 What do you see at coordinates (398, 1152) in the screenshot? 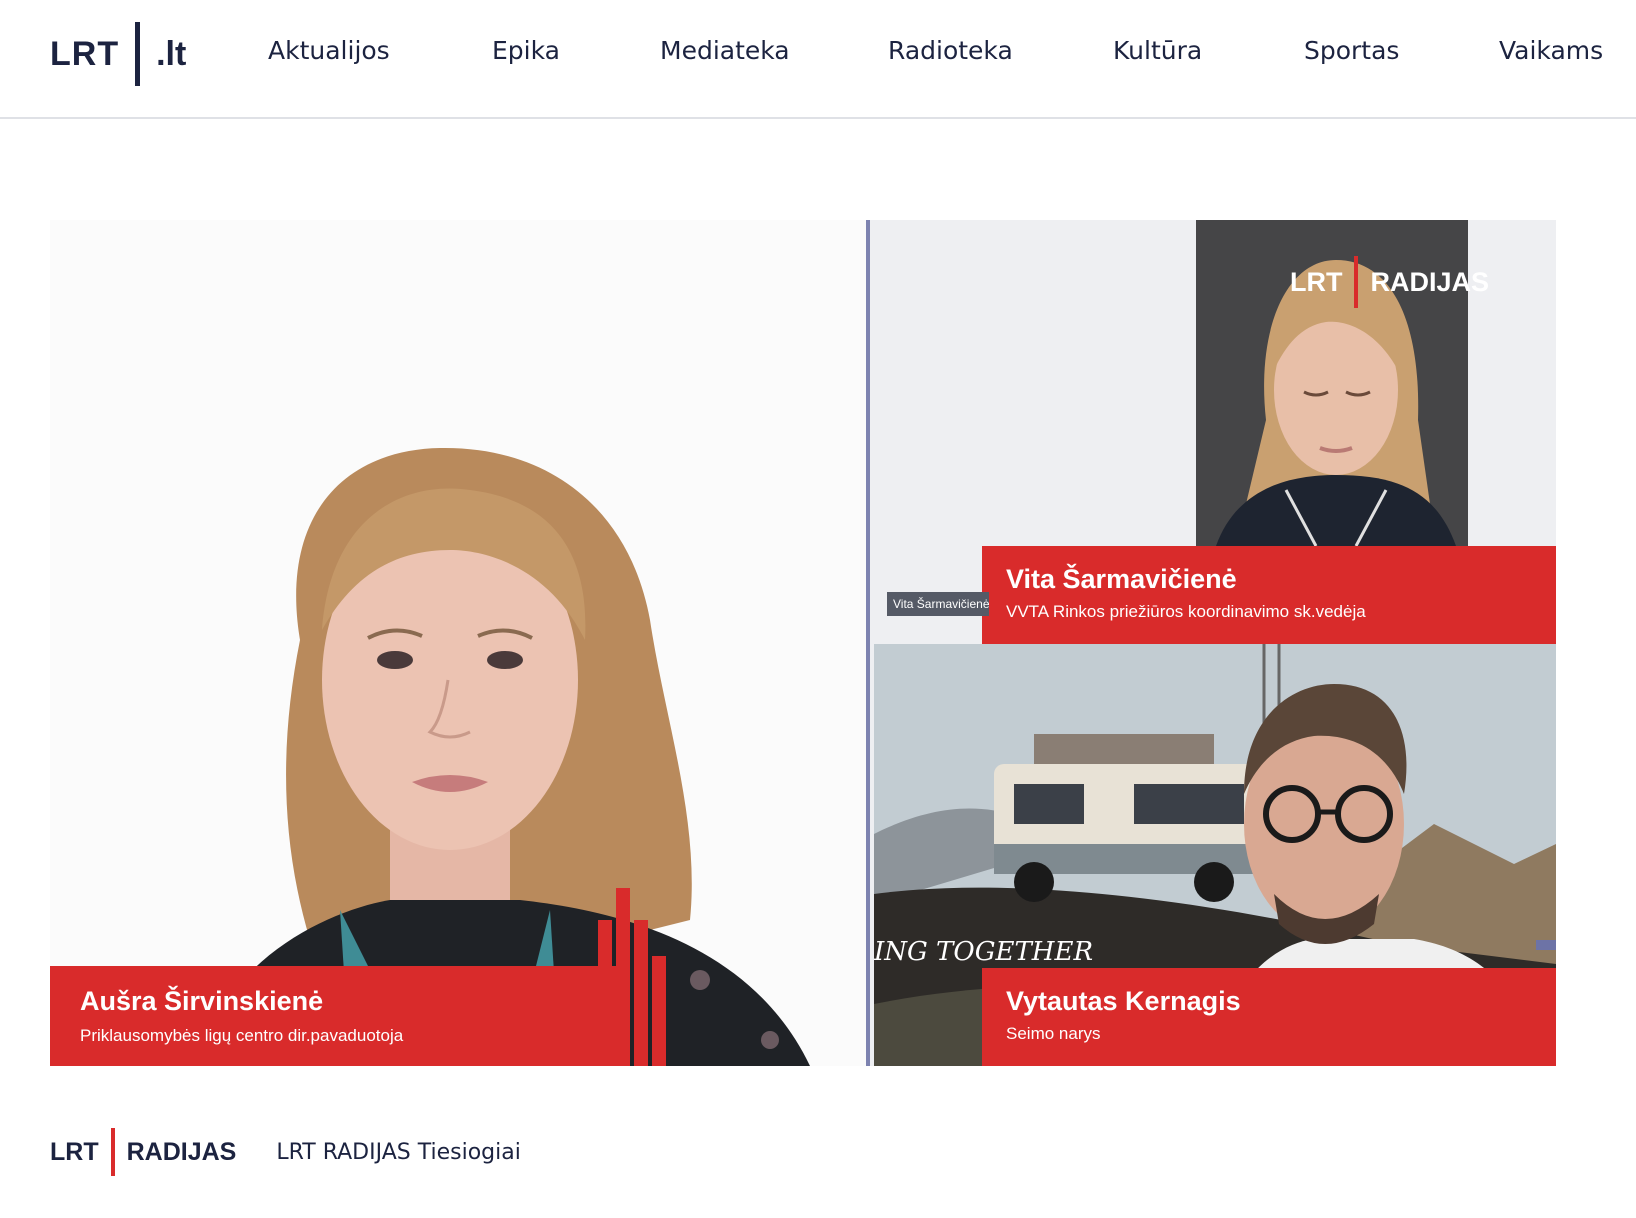
I see `station-live-title: LRT RADIJAS Tiesiogiai` at bounding box center [398, 1152].